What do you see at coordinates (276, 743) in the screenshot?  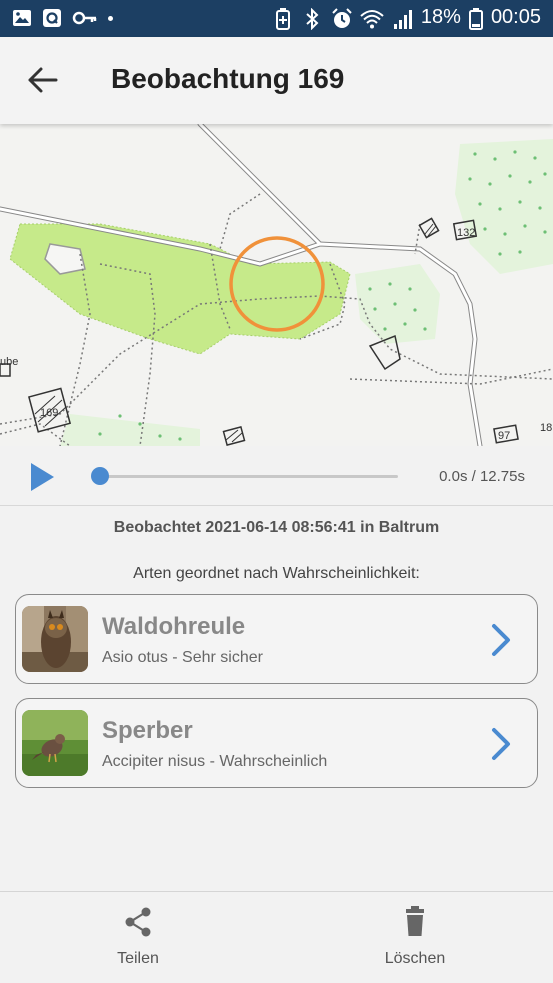 I see `species-card-sperber: Sperber Accipiter nisus - Wahrscheinlich` at bounding box center [276, 743].